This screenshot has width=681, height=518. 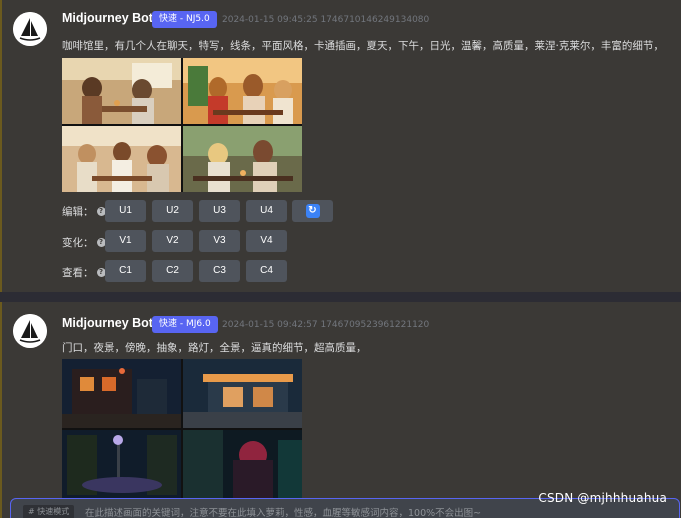 What do you see at coordinates (84, 272) in the screenshot?
I see `view-row-label: 查看： ?` at bounding box center [84, 272].